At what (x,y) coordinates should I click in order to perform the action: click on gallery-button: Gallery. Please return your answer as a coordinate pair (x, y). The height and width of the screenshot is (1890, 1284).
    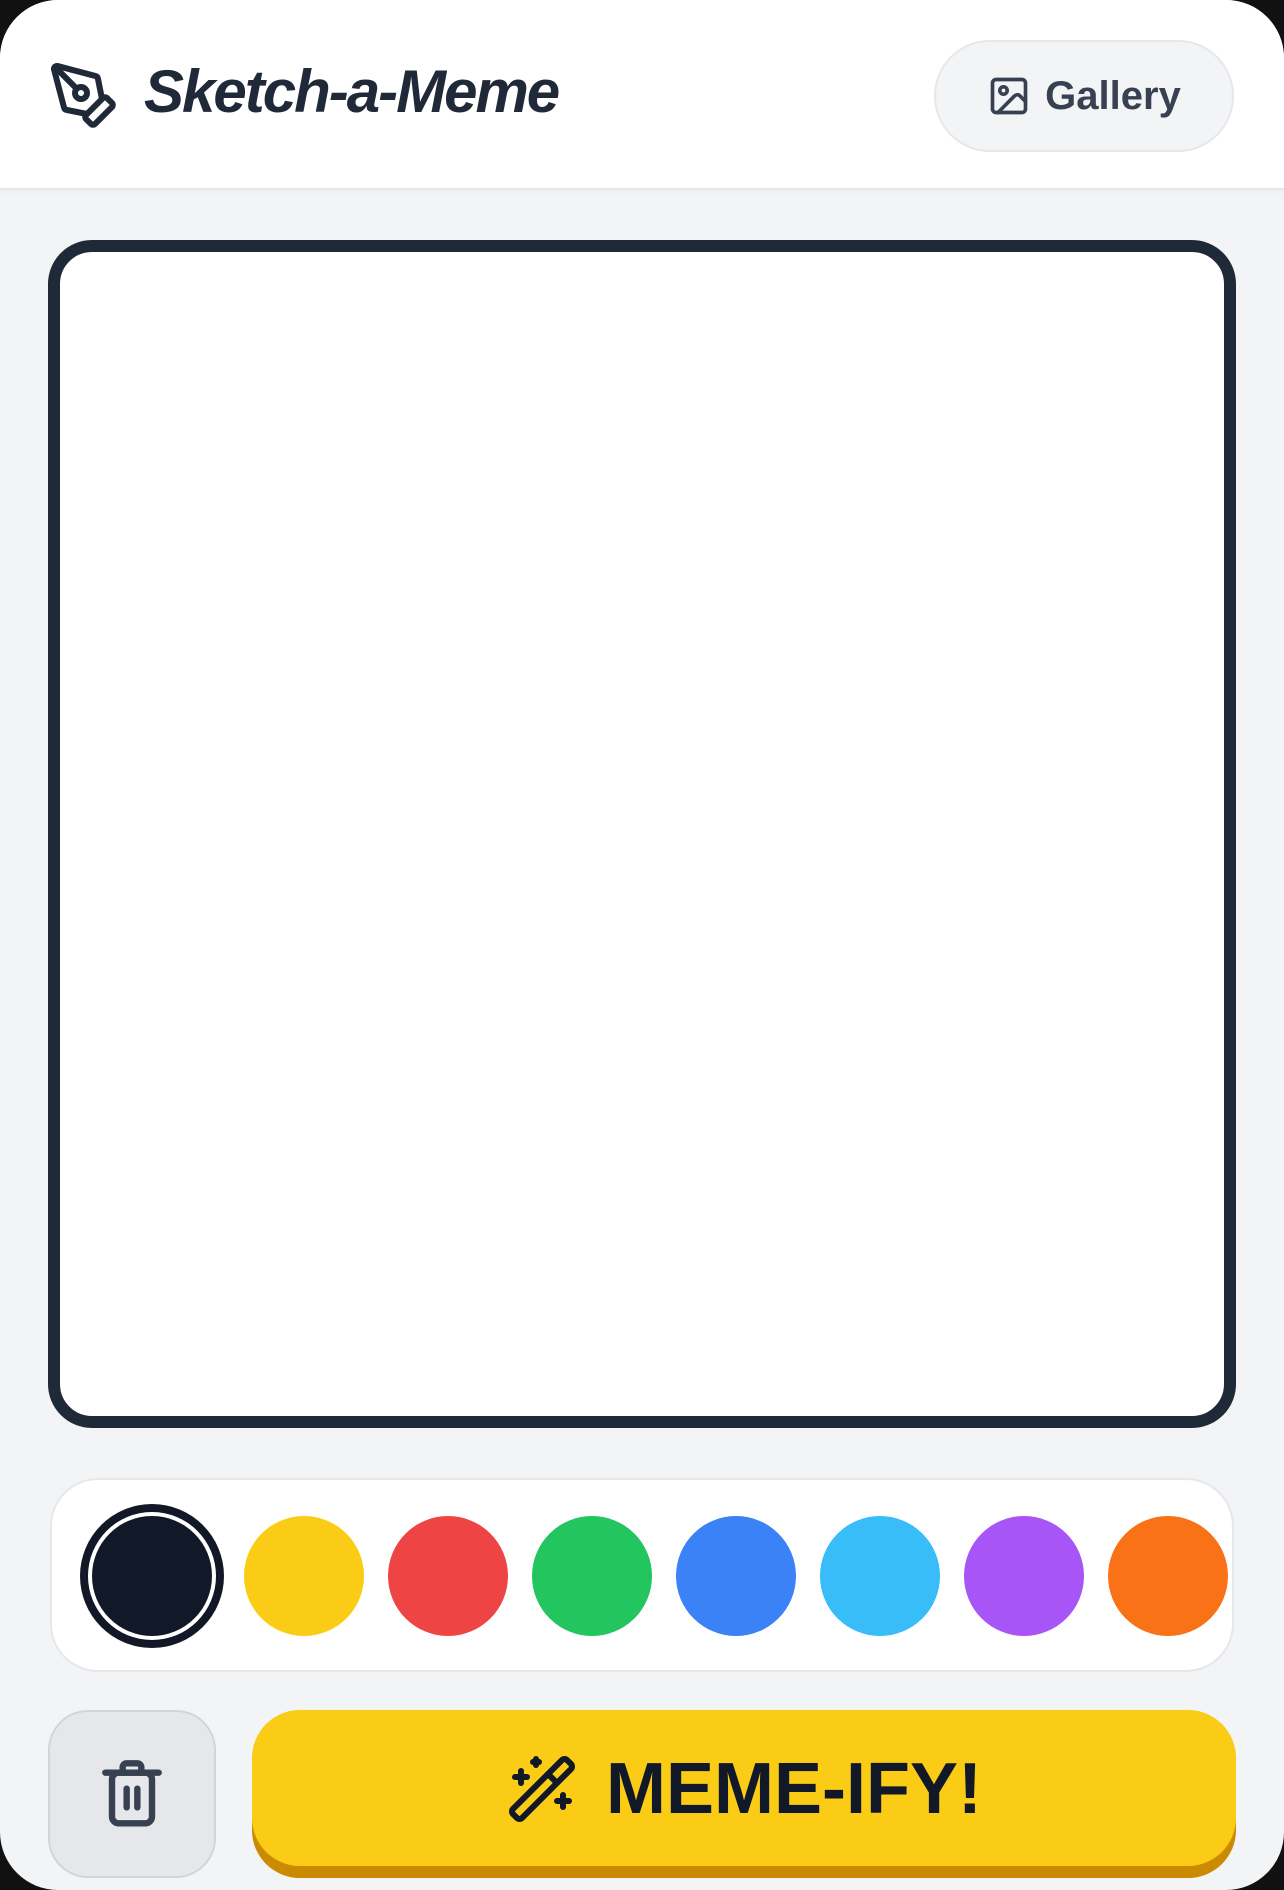
    Looking at the image, I should click on (1084, 96).